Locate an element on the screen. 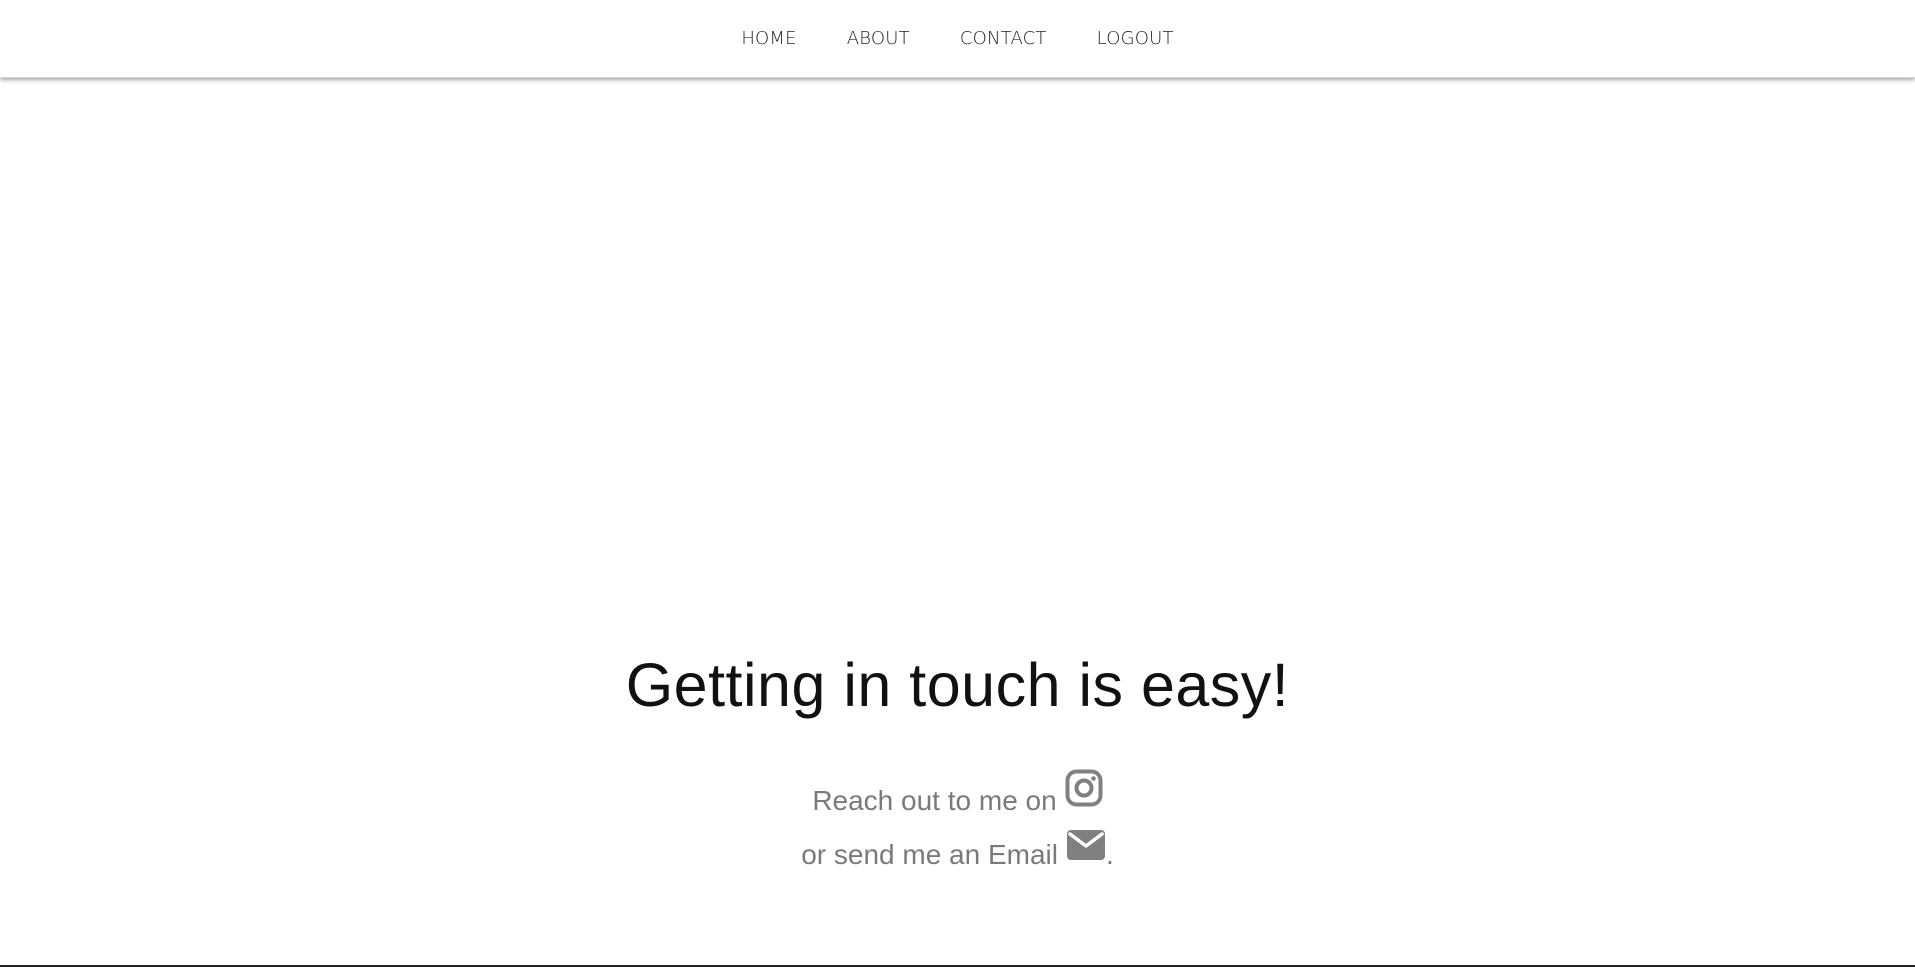  nav-logout-link: LOGOUT is located at coordinates (1135, 38).